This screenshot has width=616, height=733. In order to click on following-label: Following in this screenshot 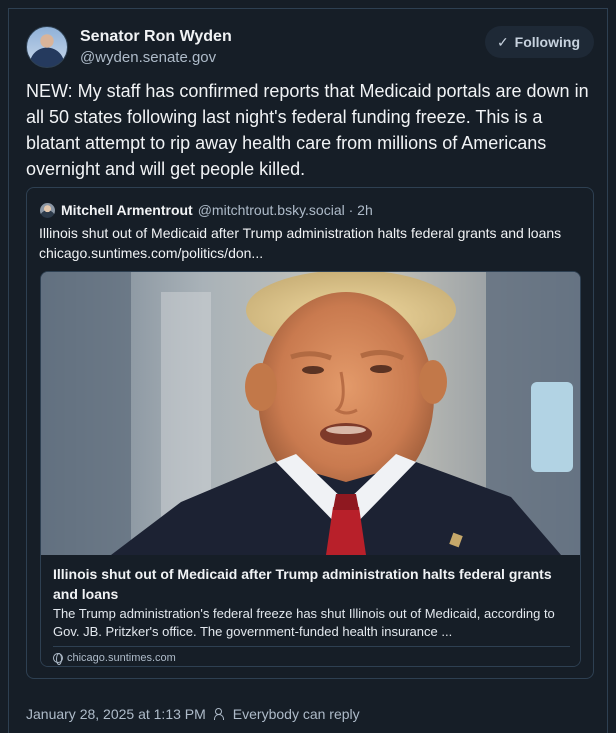, I will do `click(547, 42)`.